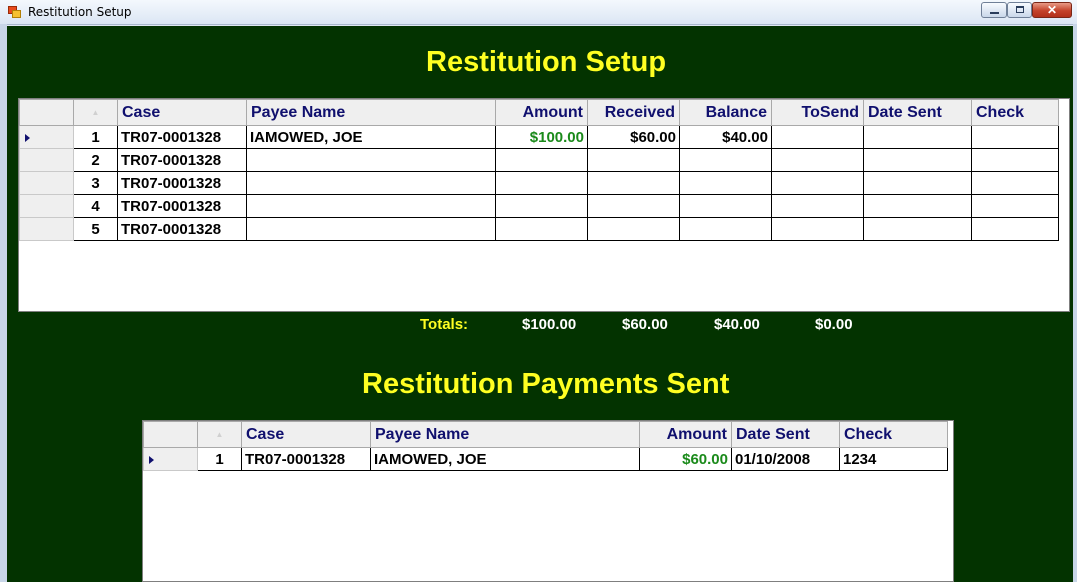 The width and height of the screenshot is (1077, 582). I want to click on table-row: 4 TR07-0001328, so click(539, 206).